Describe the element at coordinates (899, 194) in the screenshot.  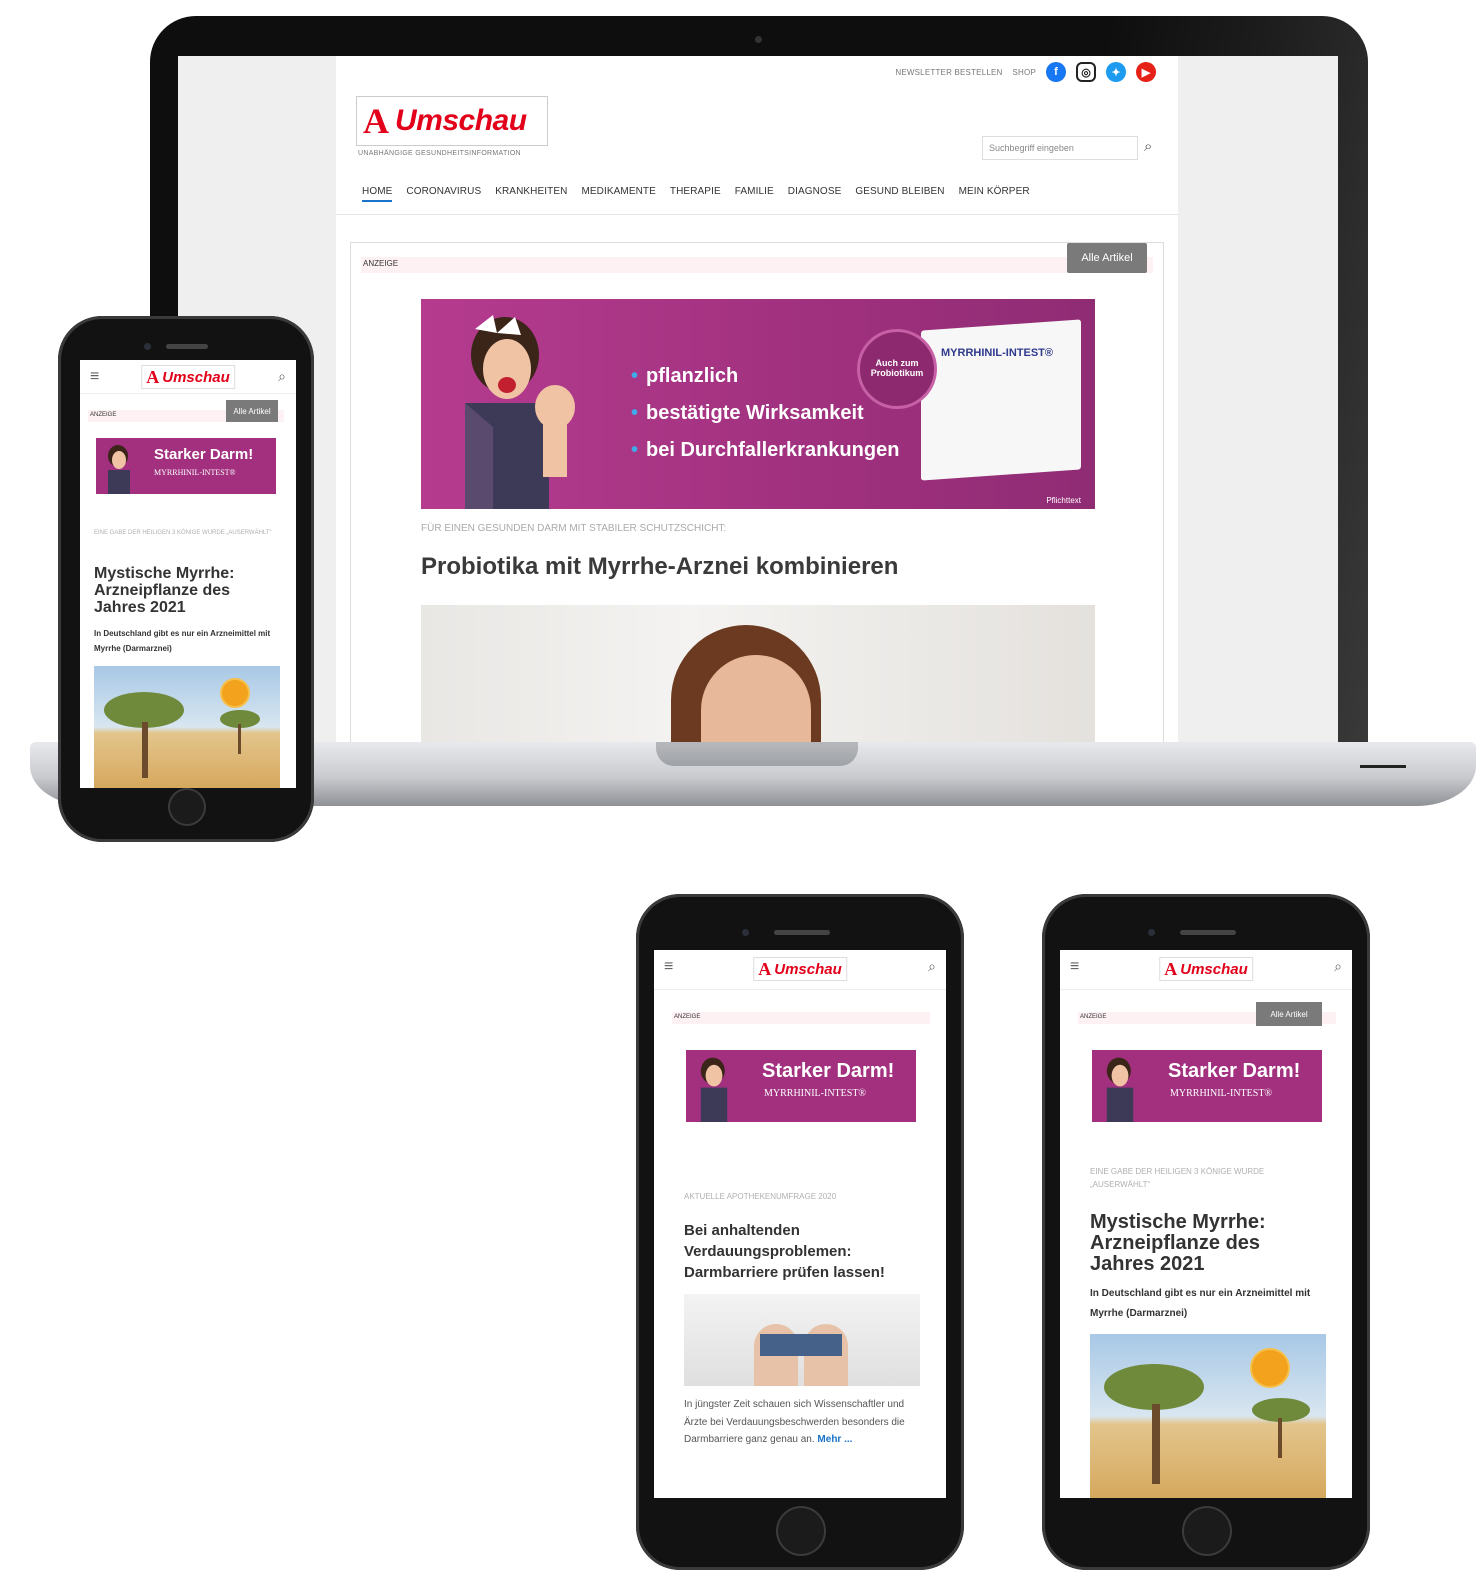
I see `nav-item-gesund-bleiben: GESUND BLEIBEN` at that location.